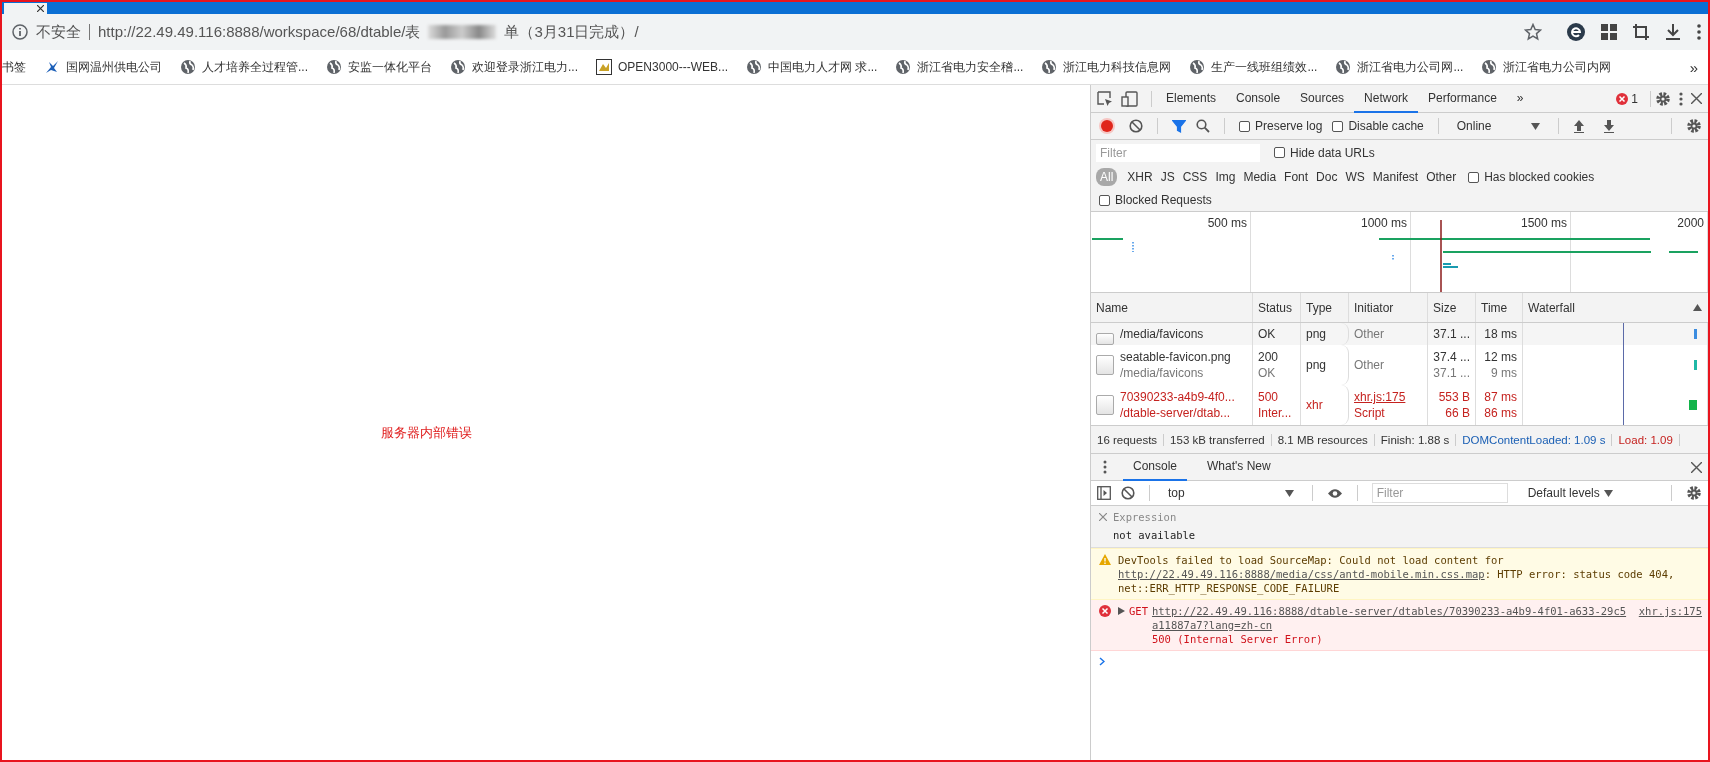 This screenshot has width=1710, height=762. Describe the element at coordinates (571, 32) in the screenshot. I see `url-text: 单（3月31日完成）/` at that location.